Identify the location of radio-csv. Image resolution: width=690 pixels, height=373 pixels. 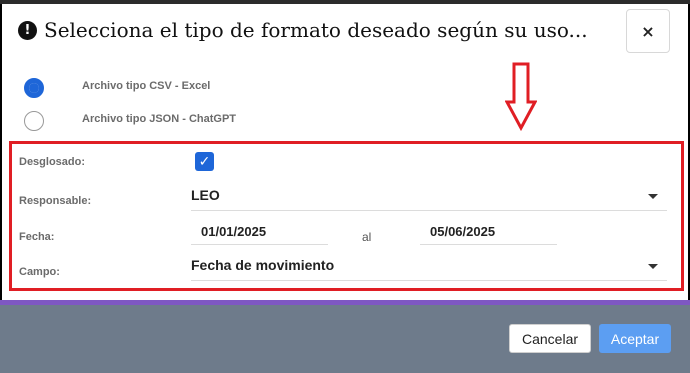
(34, 88).